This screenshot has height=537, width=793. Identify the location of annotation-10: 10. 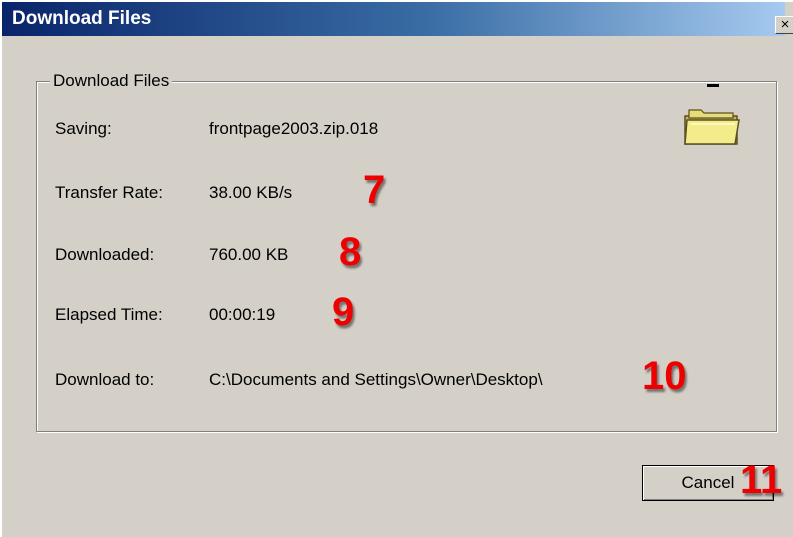
(664, 376).